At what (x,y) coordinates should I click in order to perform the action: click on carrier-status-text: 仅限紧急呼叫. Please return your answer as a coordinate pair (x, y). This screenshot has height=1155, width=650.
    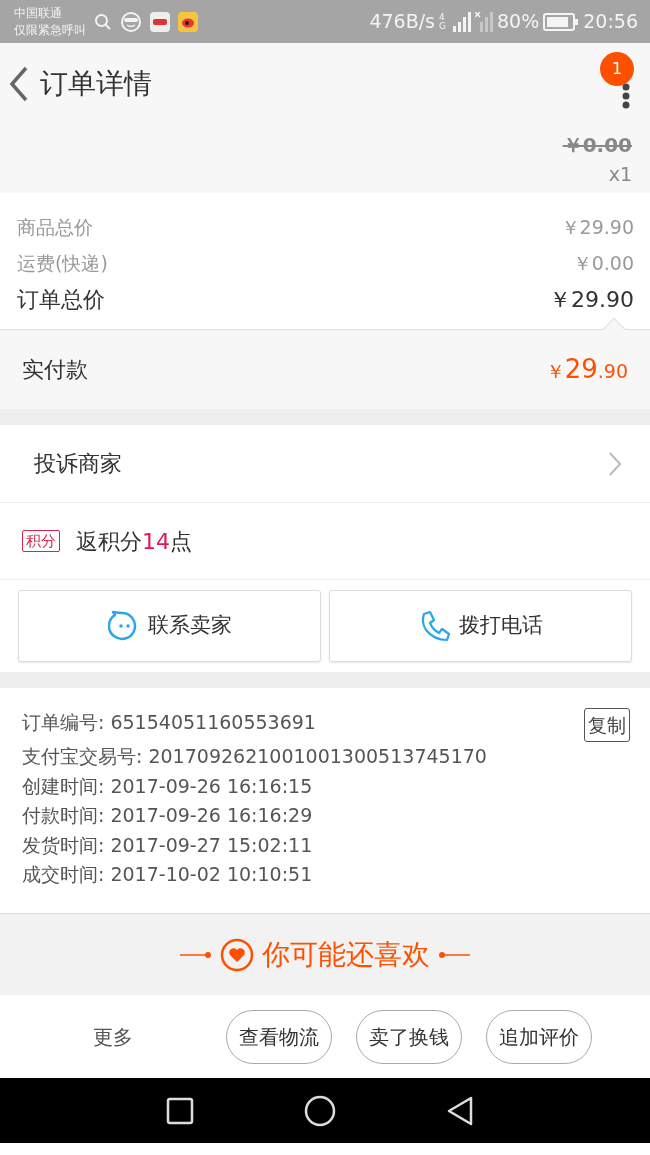
    Looking at the image, I should click on (50, 30).